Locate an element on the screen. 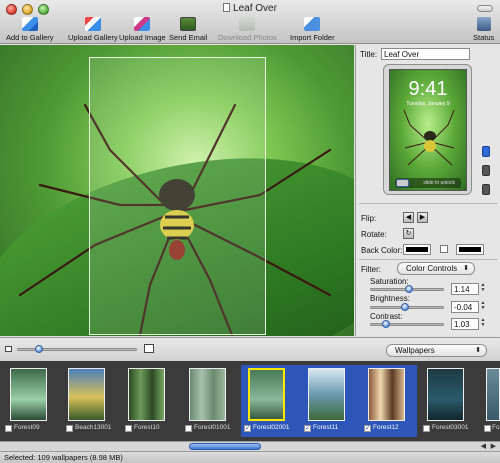 The width and height of the screenshot is (500, 463). thumbnail-label: Forest12 is located at coordinates (386, 427).